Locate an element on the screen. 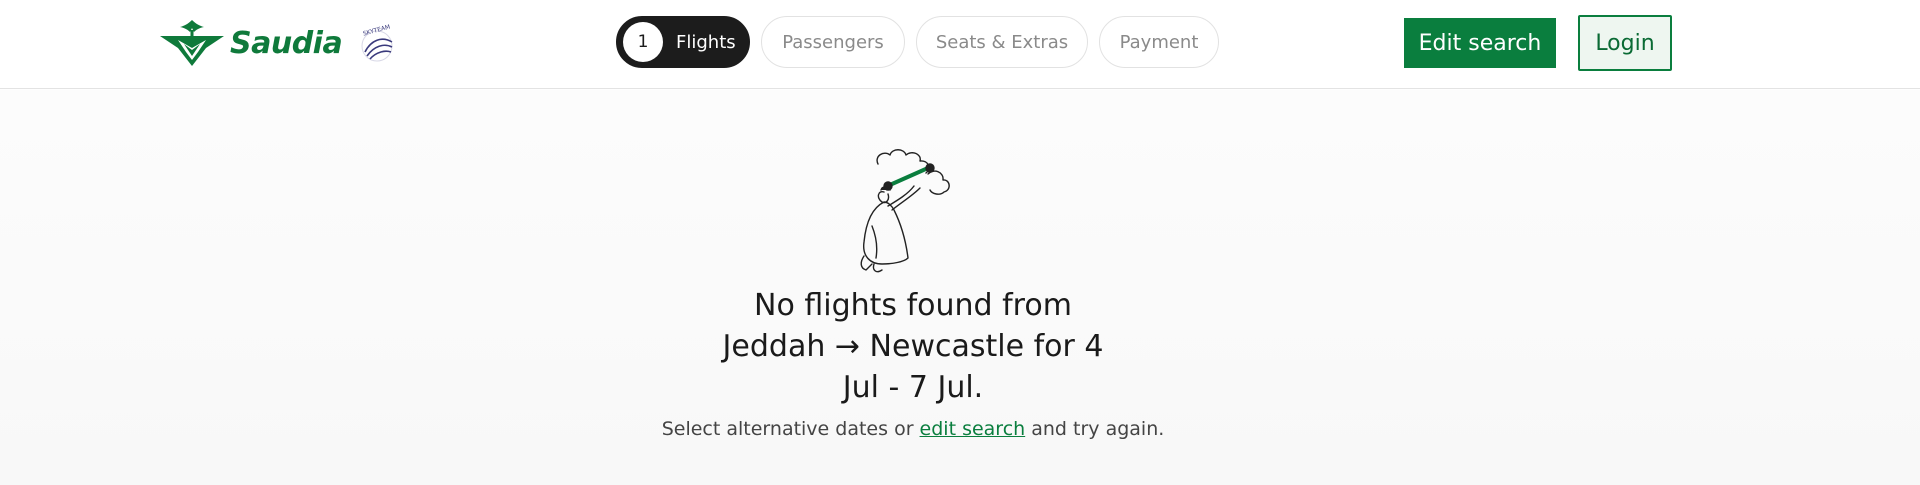 Image resolution: width=1920 pixels, height=485 pixels. headline-line-3: Jul - 7 Jul. is located at coordinates (913, 387).